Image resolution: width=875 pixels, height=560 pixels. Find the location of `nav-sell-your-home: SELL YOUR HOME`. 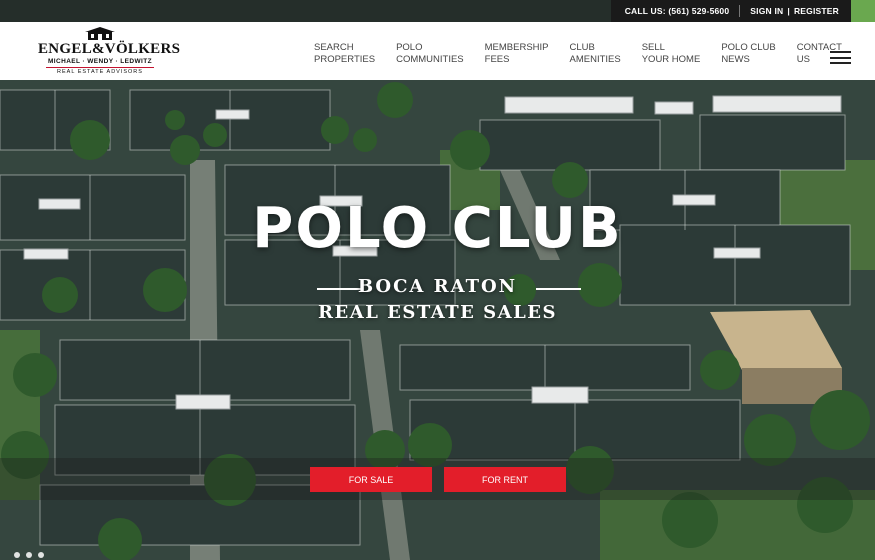

nav-sell-your-home: SELL YOUR HOME is located at coordinates (671, 54).